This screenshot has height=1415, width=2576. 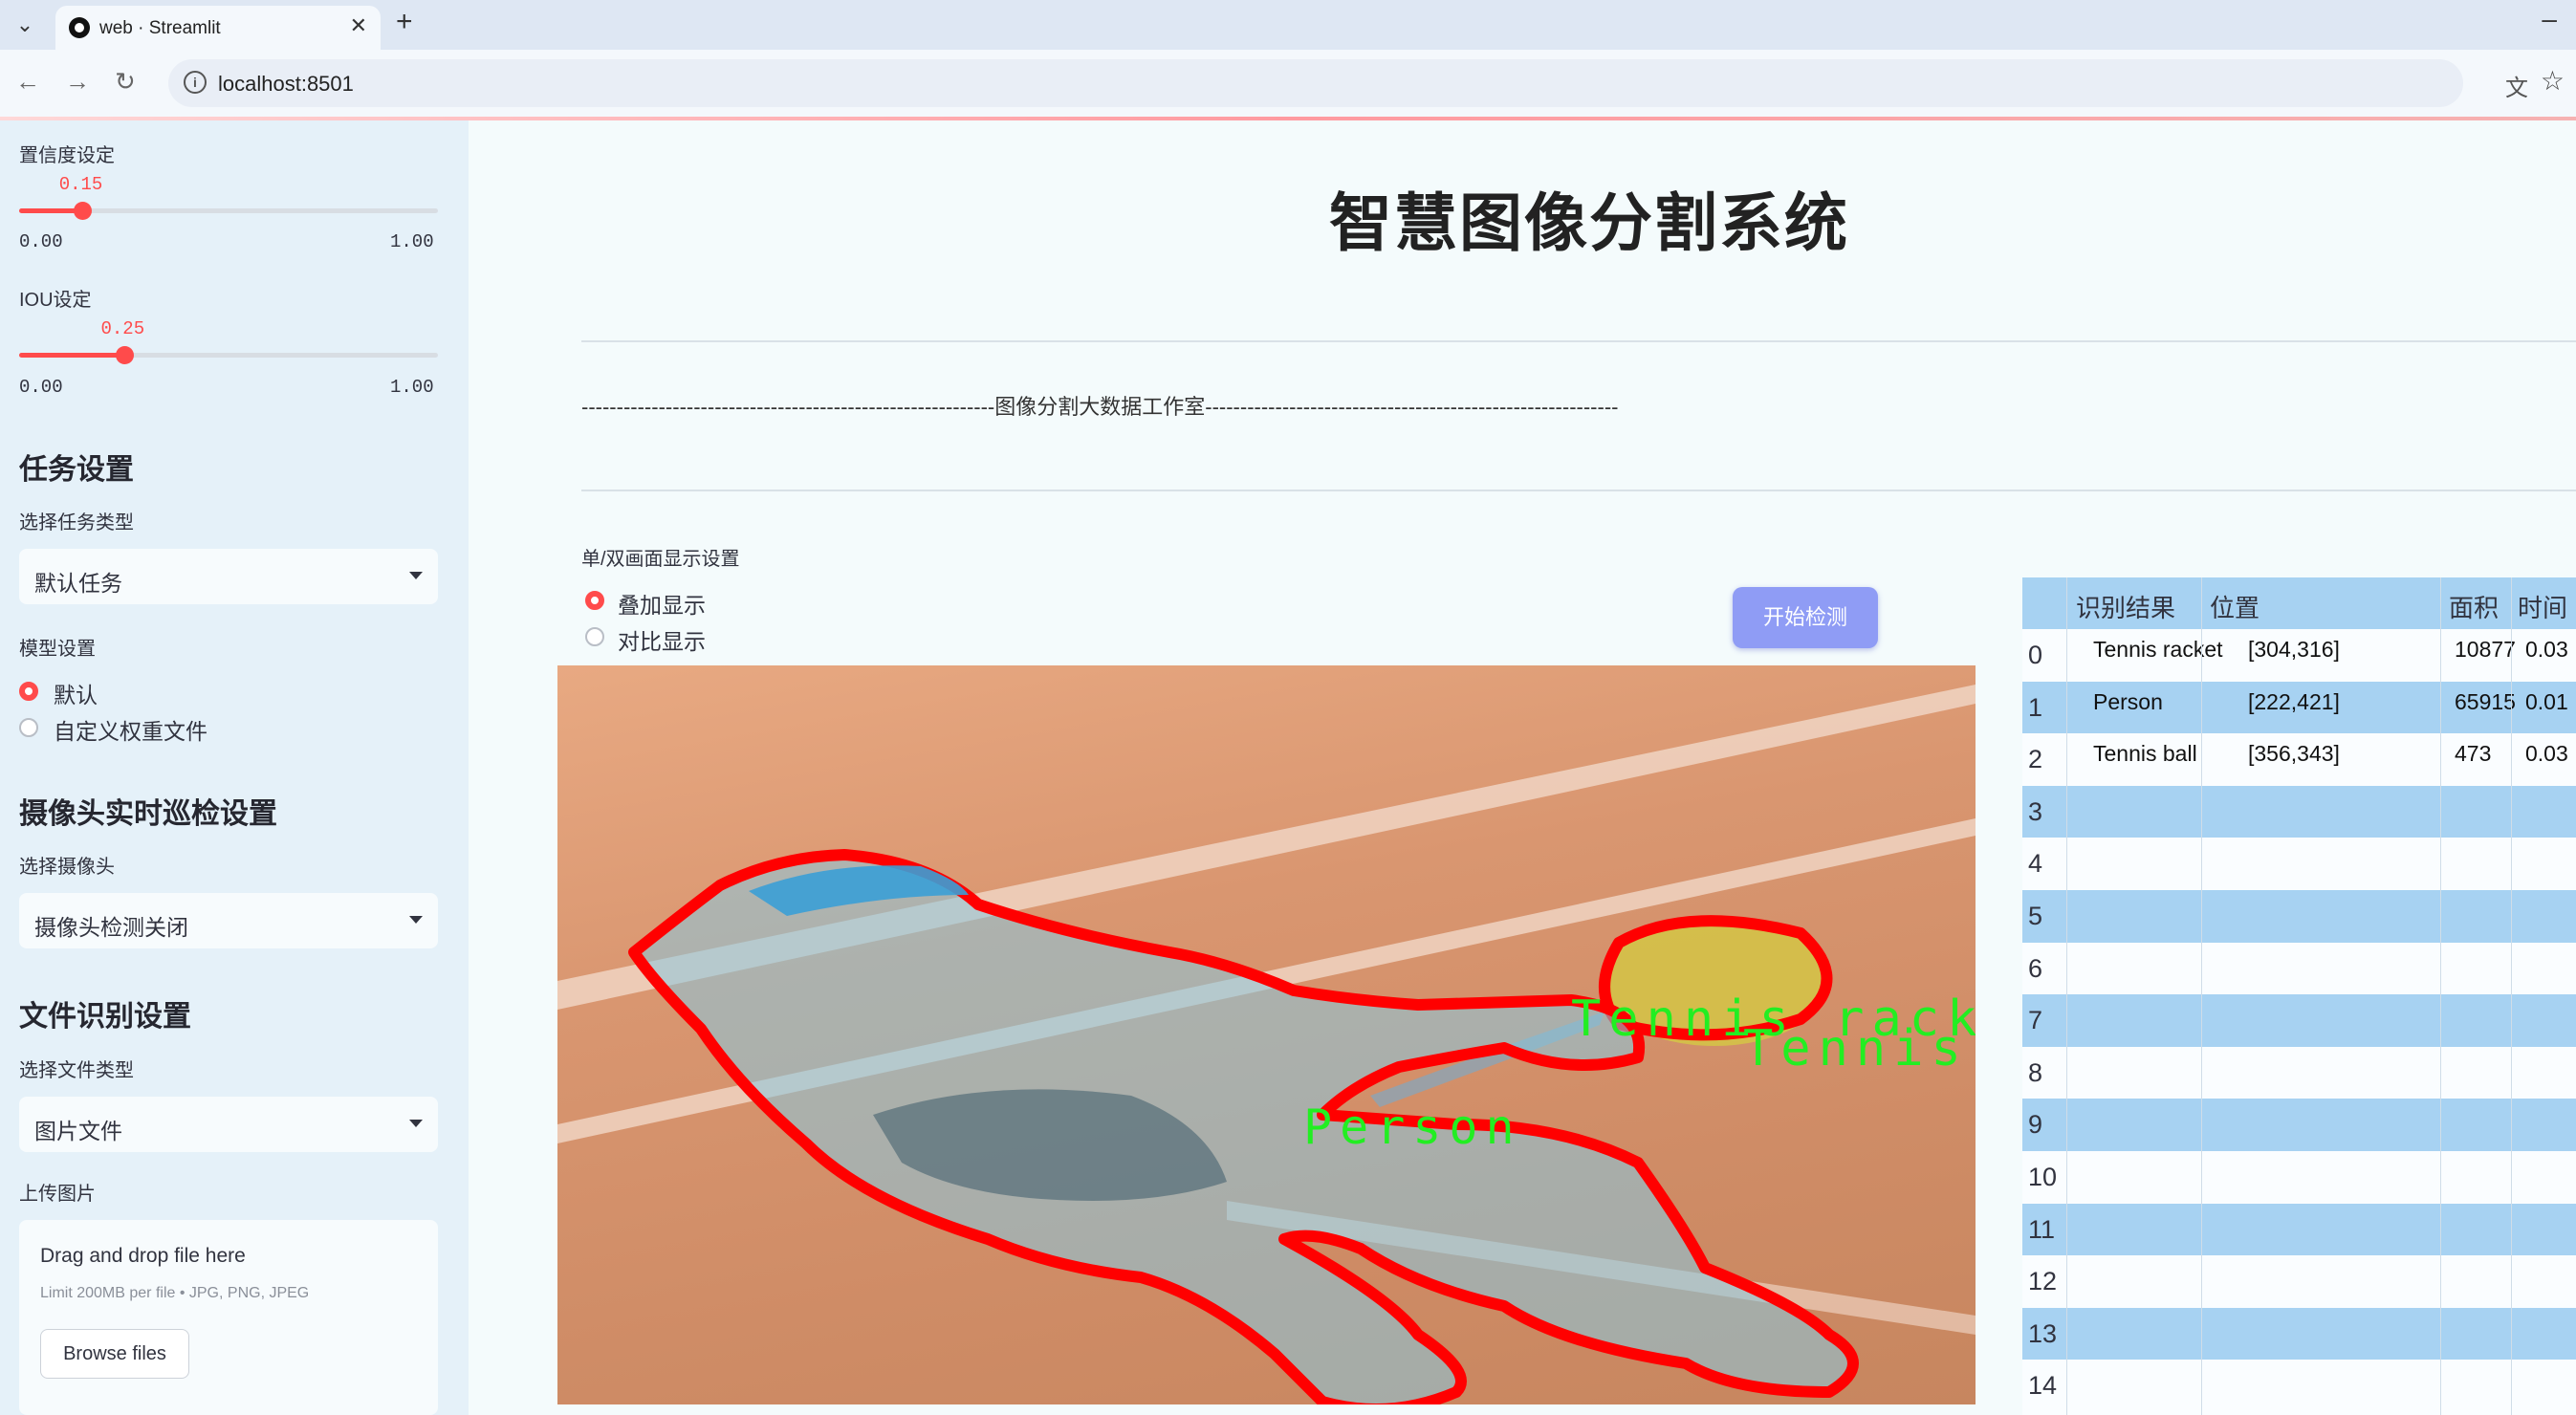 What do you see at coordinates (1288, 25) in the screenshot?
I see `browser-tab-bar: ⌄ web · Streamlit ✕ + –` at bounding box center [1288, 25].